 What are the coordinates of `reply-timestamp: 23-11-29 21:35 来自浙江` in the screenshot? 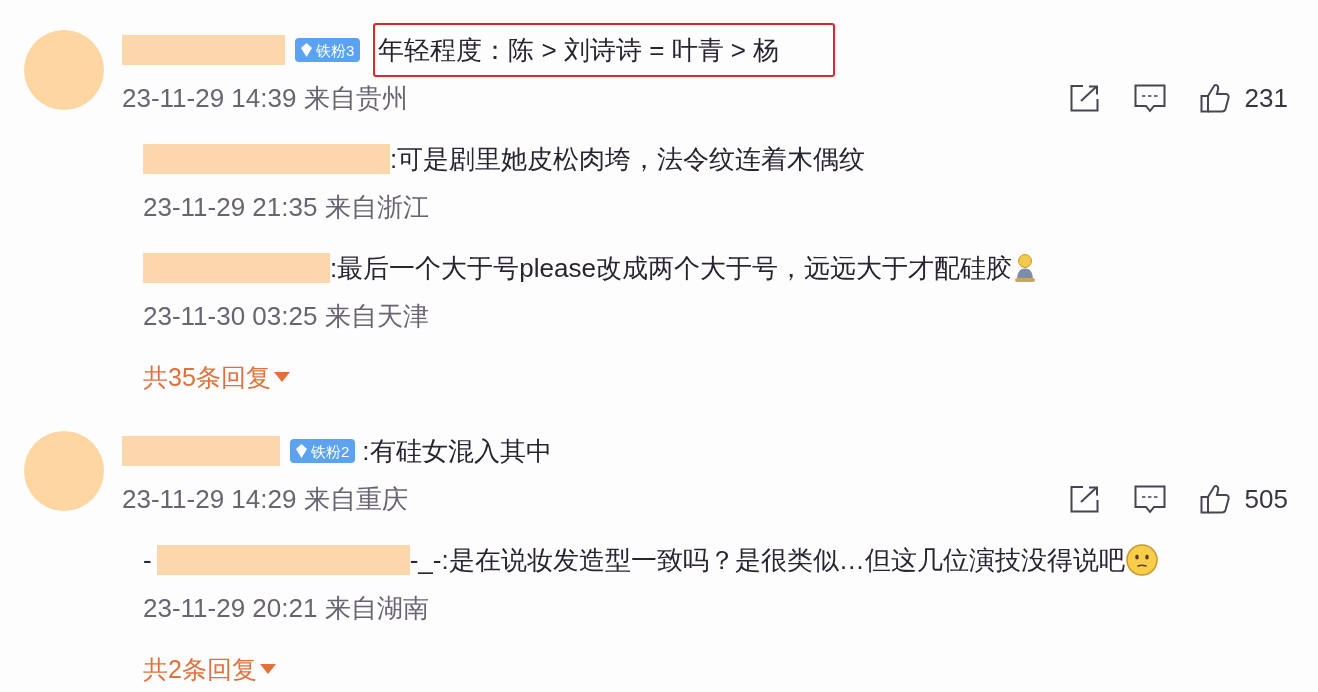 It's located at (286, 207).